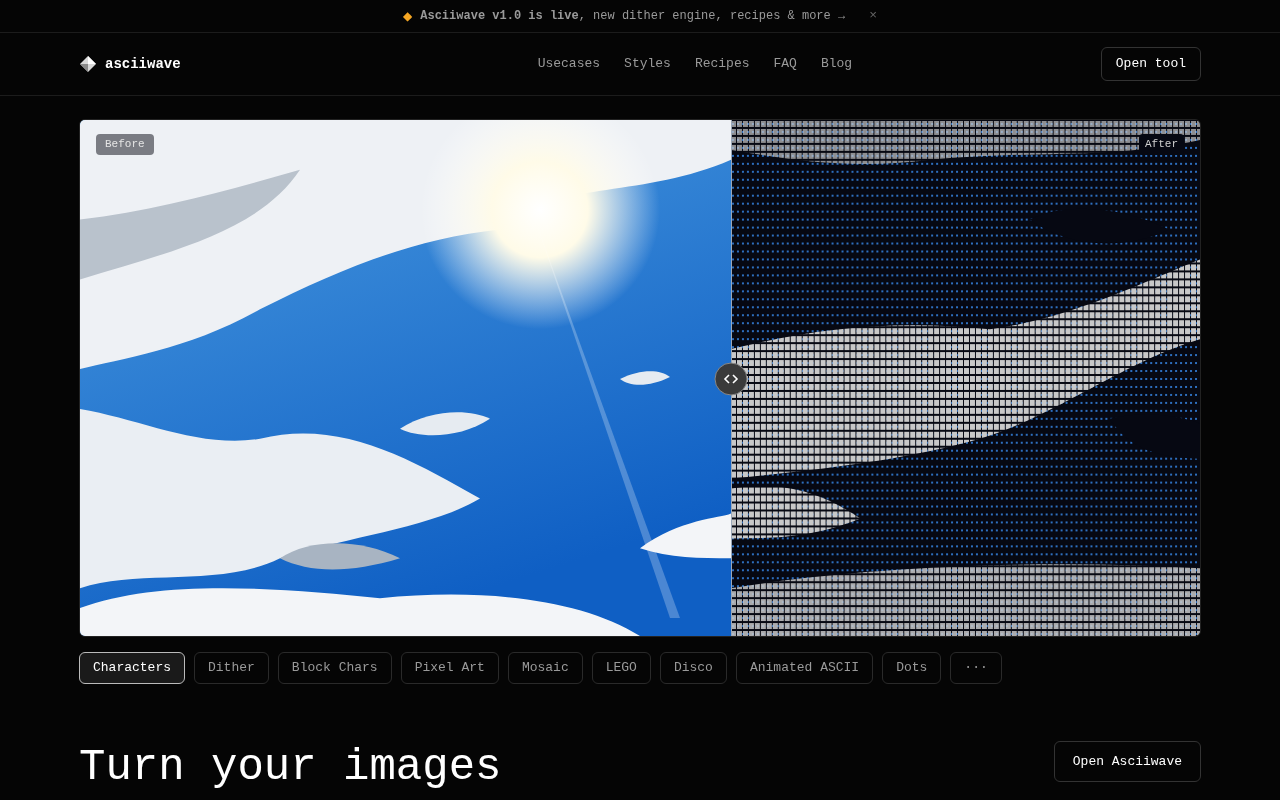  Describe the element at coordinates (143, 64) in the screenshot. I see `brand-name: asciiwave` at that location.